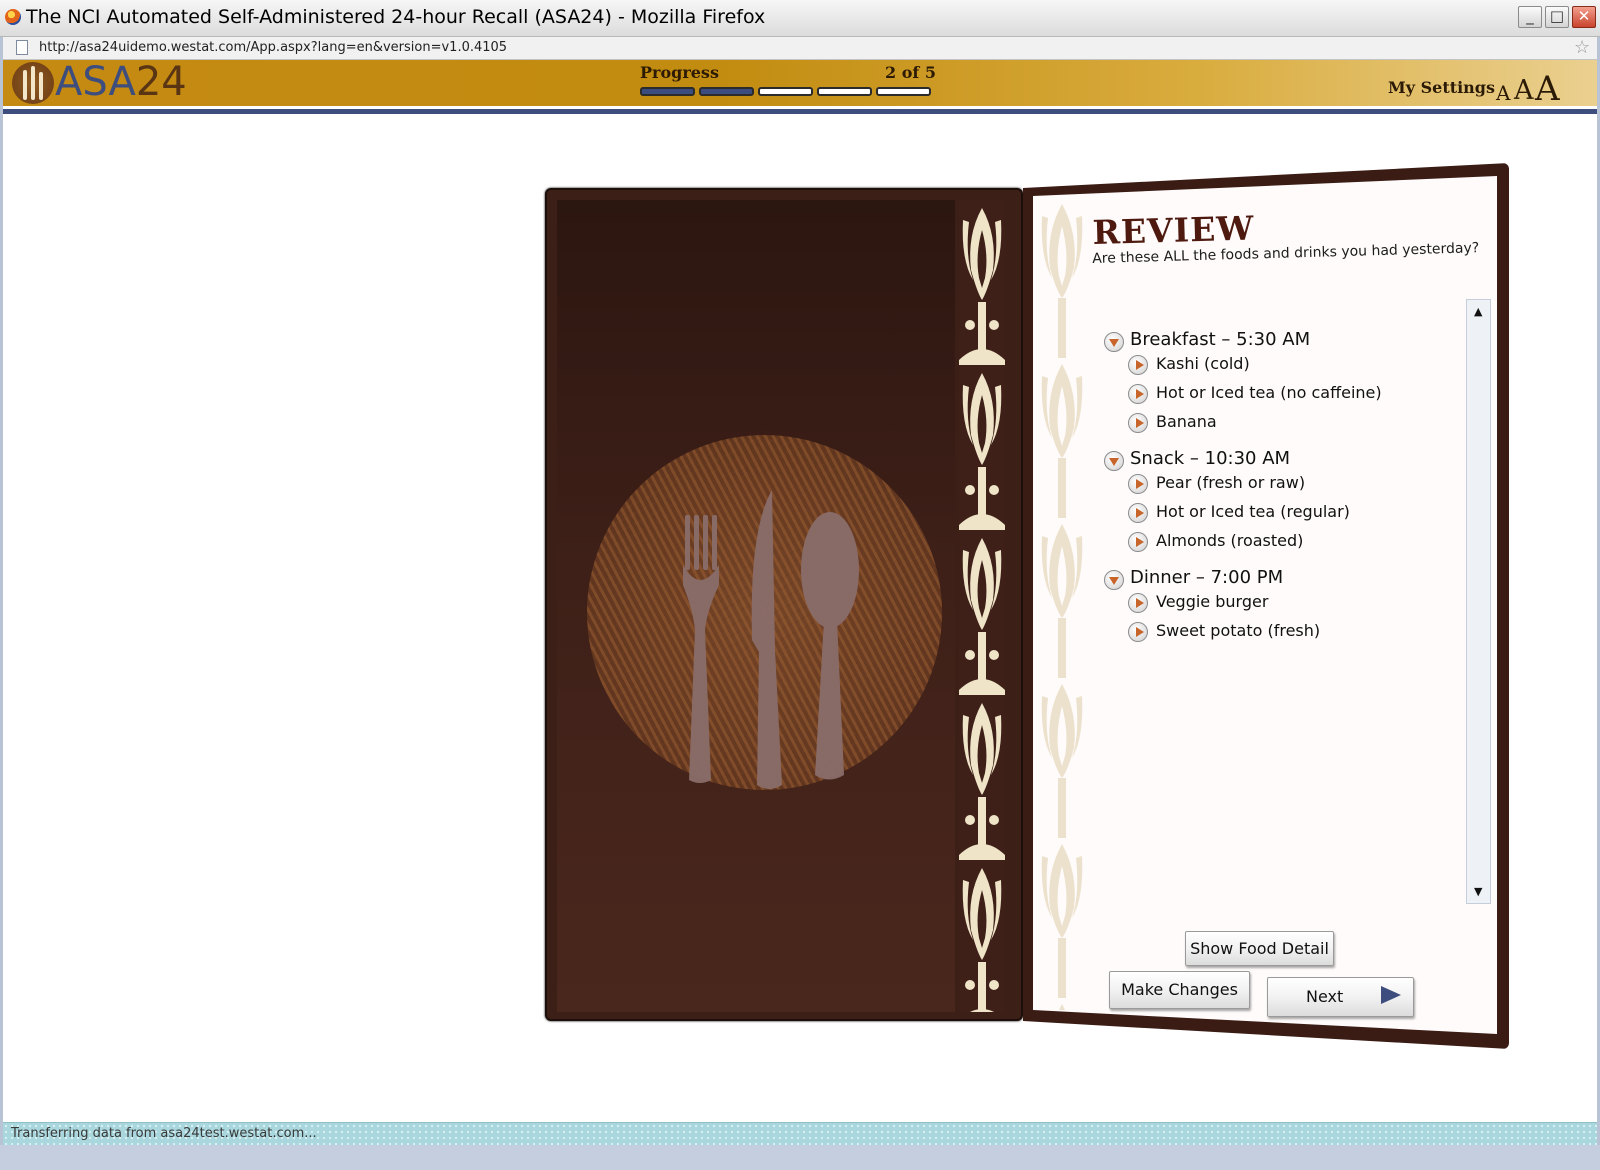  What do you see at coordinates (1206, 577) in the screenshot?
I see `meal-label: Dinner – 7:00 PM` at bounding box center [1206, 577].